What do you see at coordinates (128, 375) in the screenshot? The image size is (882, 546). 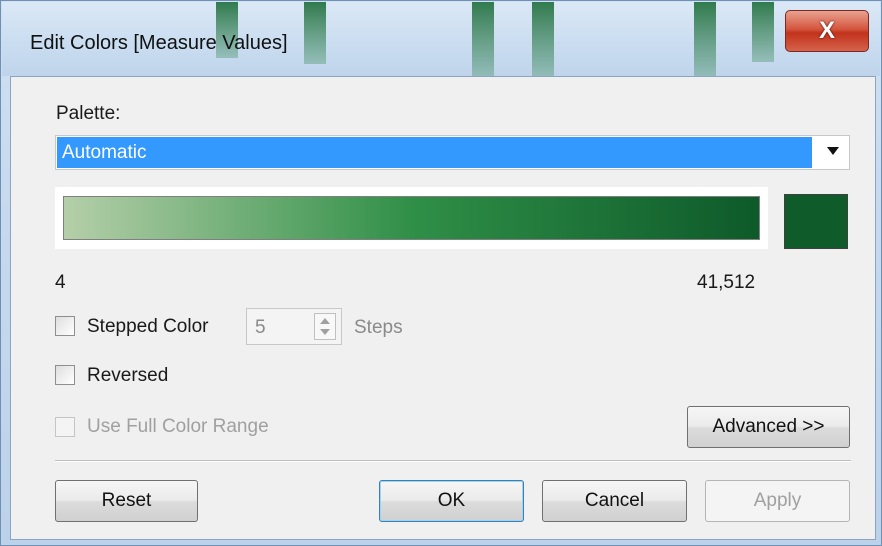 I see `reversed-label: Reversed` at bounding box center [128, 375].